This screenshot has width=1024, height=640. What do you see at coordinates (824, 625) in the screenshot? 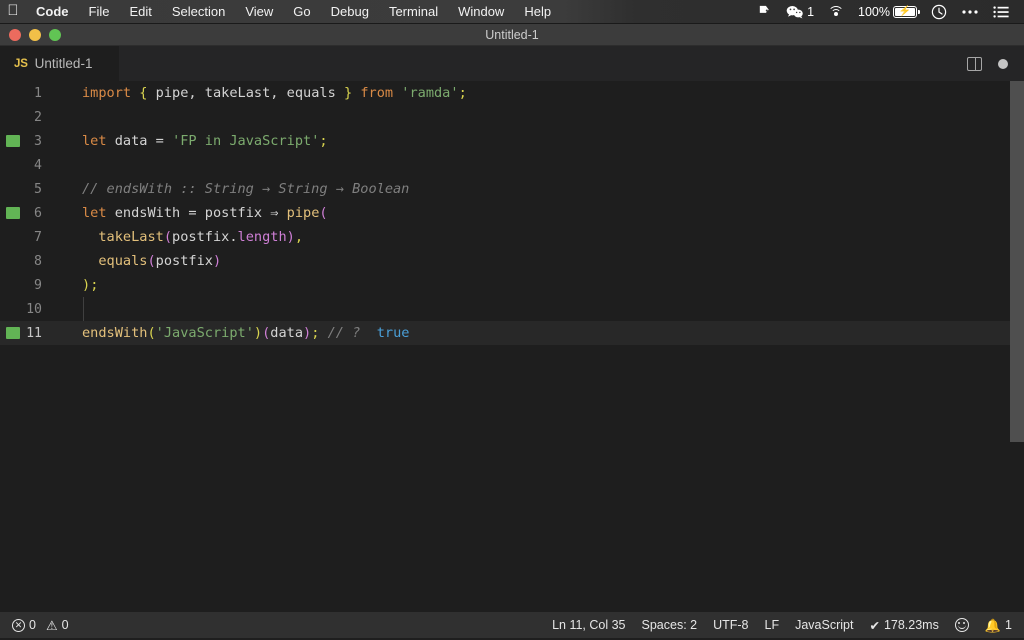
I see `status-language-mode: JavaScript` at bounding box center [824, 625].